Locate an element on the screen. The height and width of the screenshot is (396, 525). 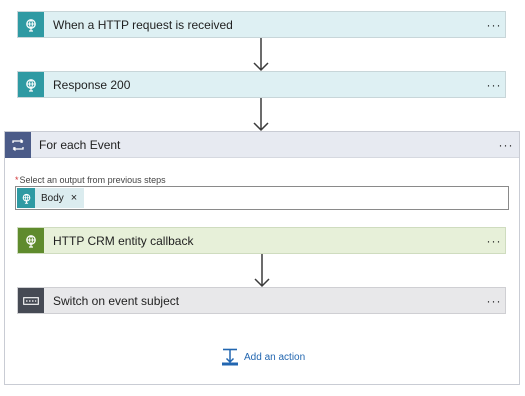
required-marker: * is located at coordinates (17, 180).